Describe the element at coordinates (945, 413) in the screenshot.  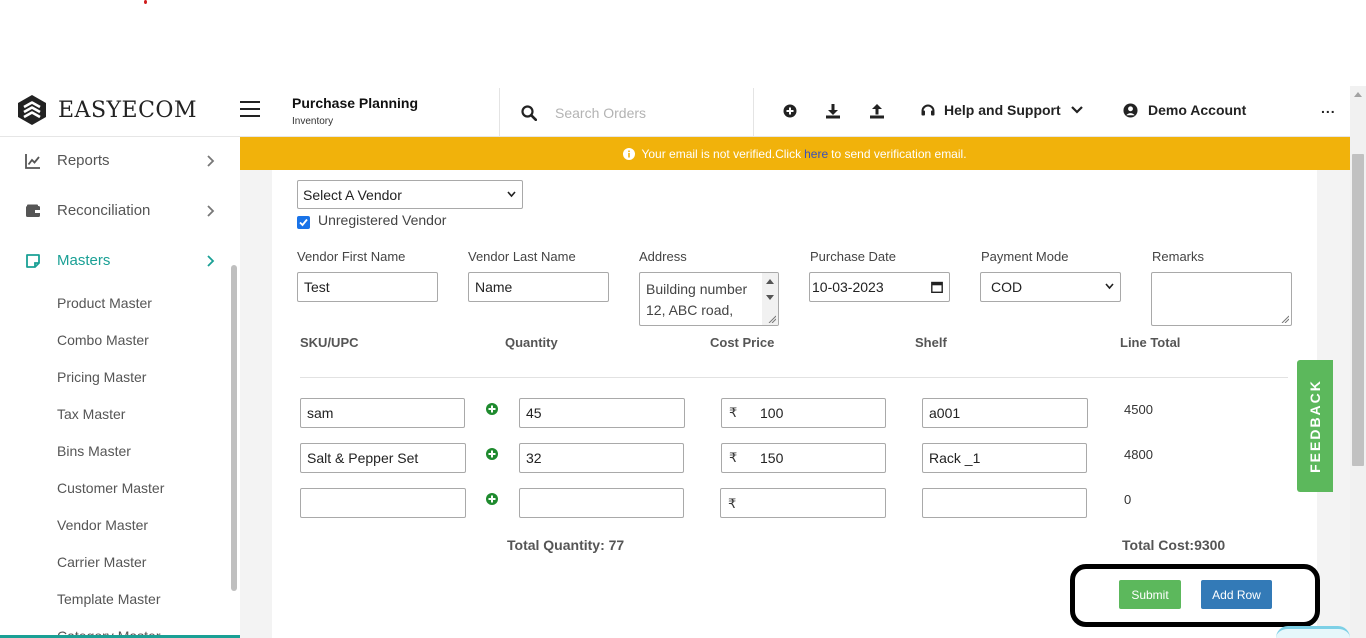
I see `shelf-value: a001` at that location.